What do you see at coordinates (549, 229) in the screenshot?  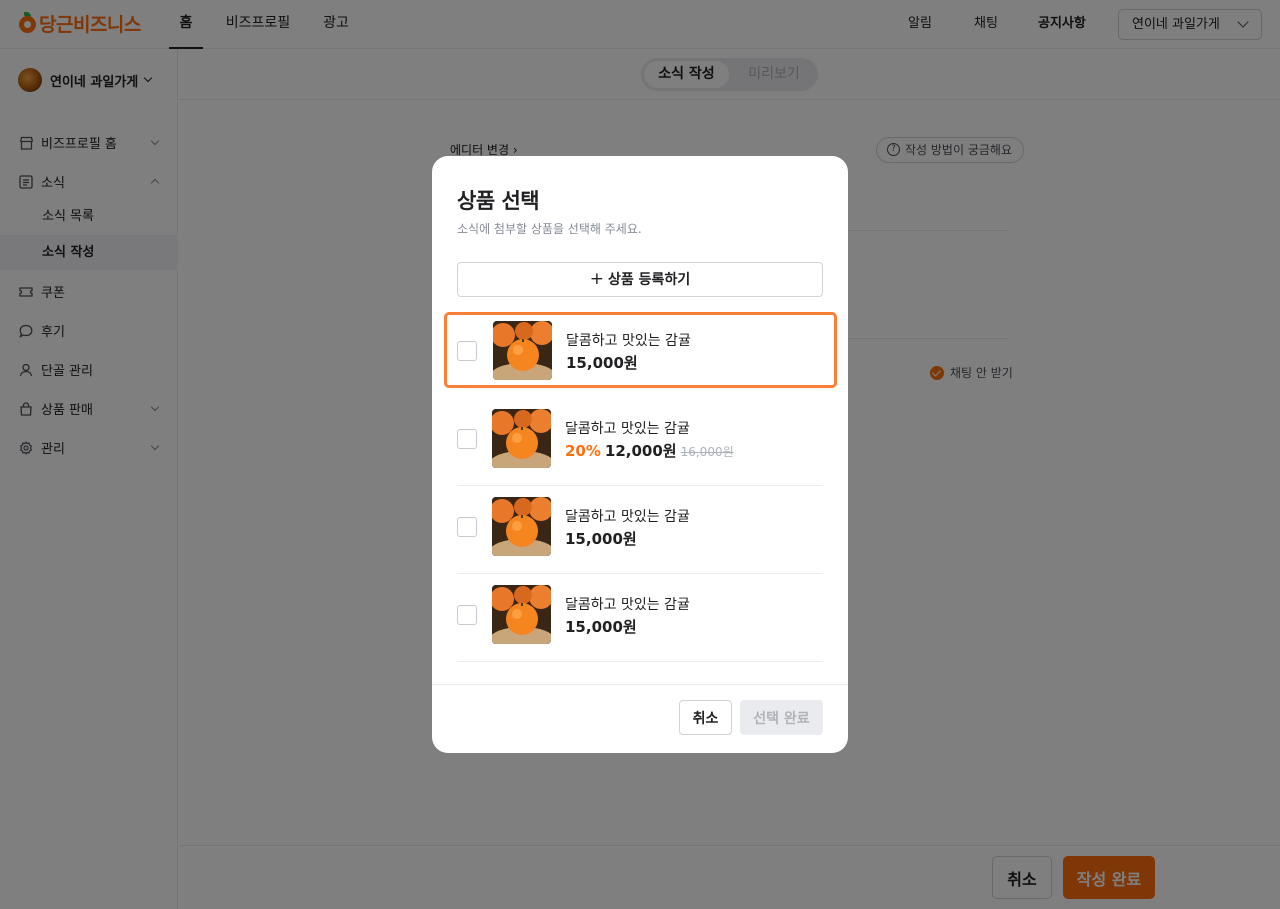 I see `modal-subtitle: 소식에 첨부할 상품을 선택해 주세요.` at bounding box center [549, 229].